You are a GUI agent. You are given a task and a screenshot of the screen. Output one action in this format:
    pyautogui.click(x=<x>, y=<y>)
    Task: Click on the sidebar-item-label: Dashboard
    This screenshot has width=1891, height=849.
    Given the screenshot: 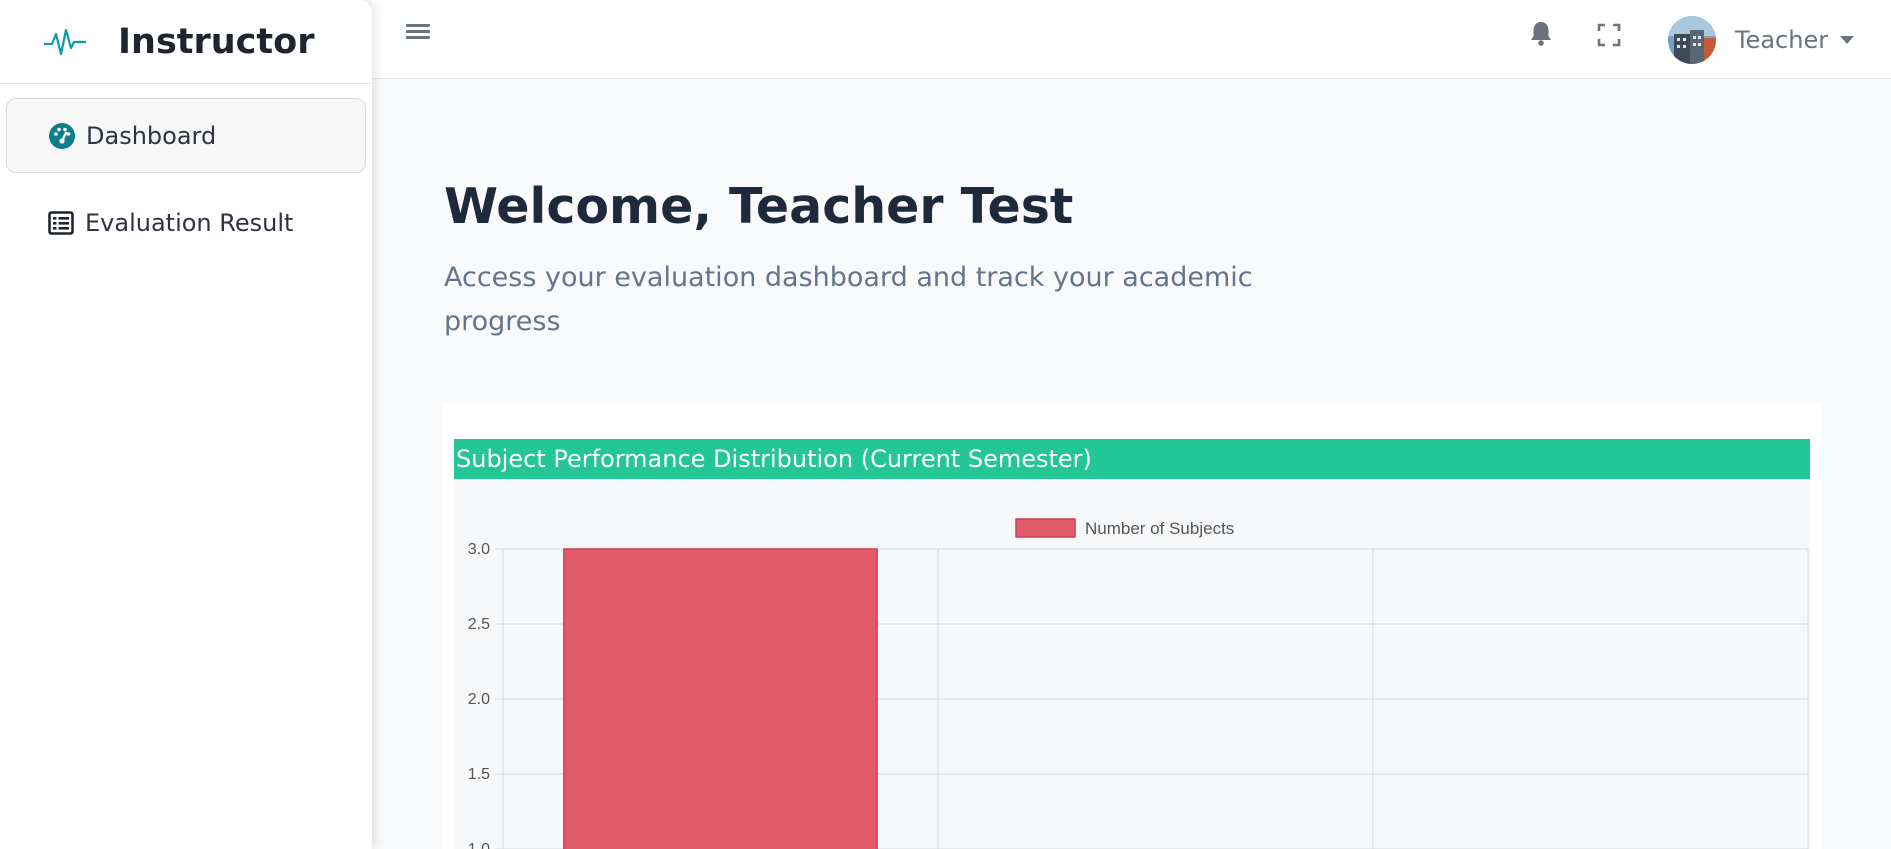 What is the action you would take?
    pyautogui.click(x=151, y=135)
    